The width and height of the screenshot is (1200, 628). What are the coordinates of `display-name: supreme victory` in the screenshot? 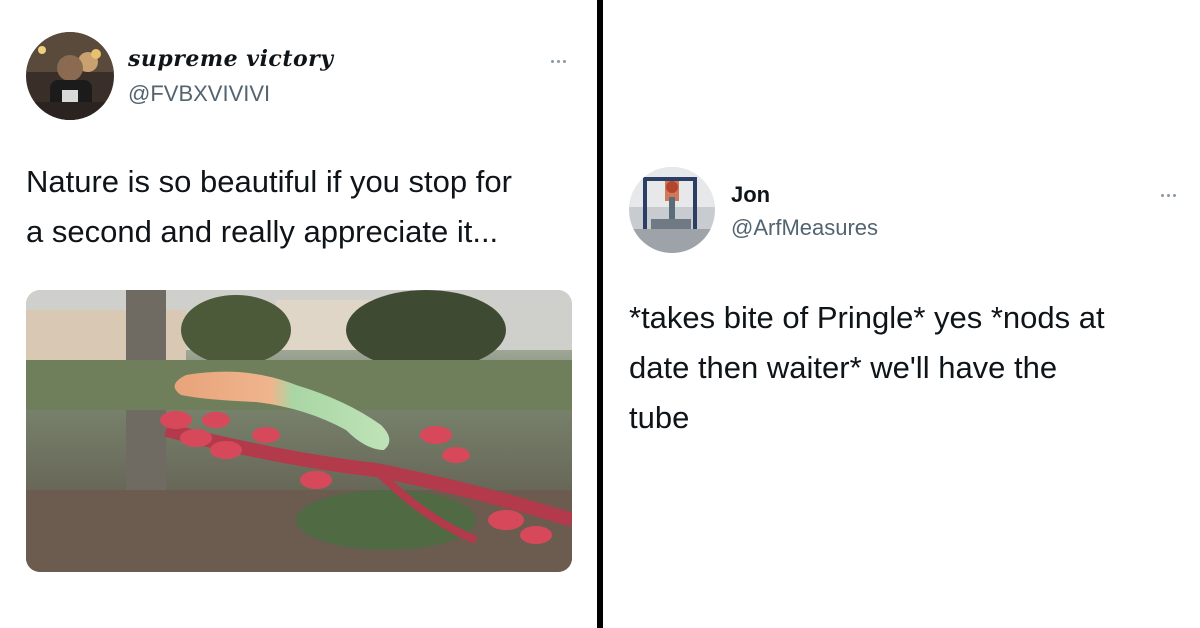 It's located at (231, 59).